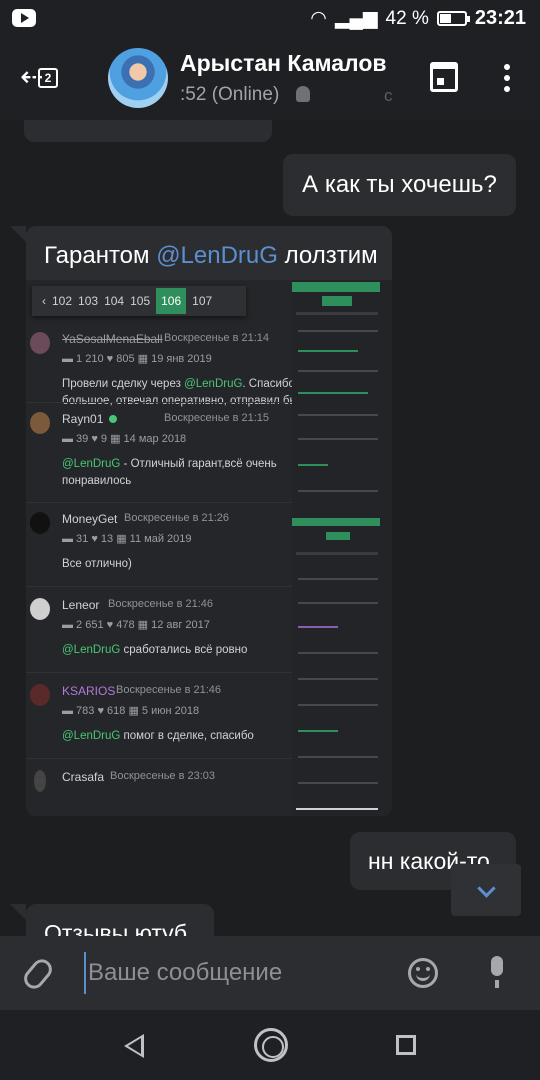 The width and height of the screenshot is (540, 1080). What do you see at coordinates (62, 301) in the screenshot?
I see `page-number: 102` at bounding box center [62, 301].